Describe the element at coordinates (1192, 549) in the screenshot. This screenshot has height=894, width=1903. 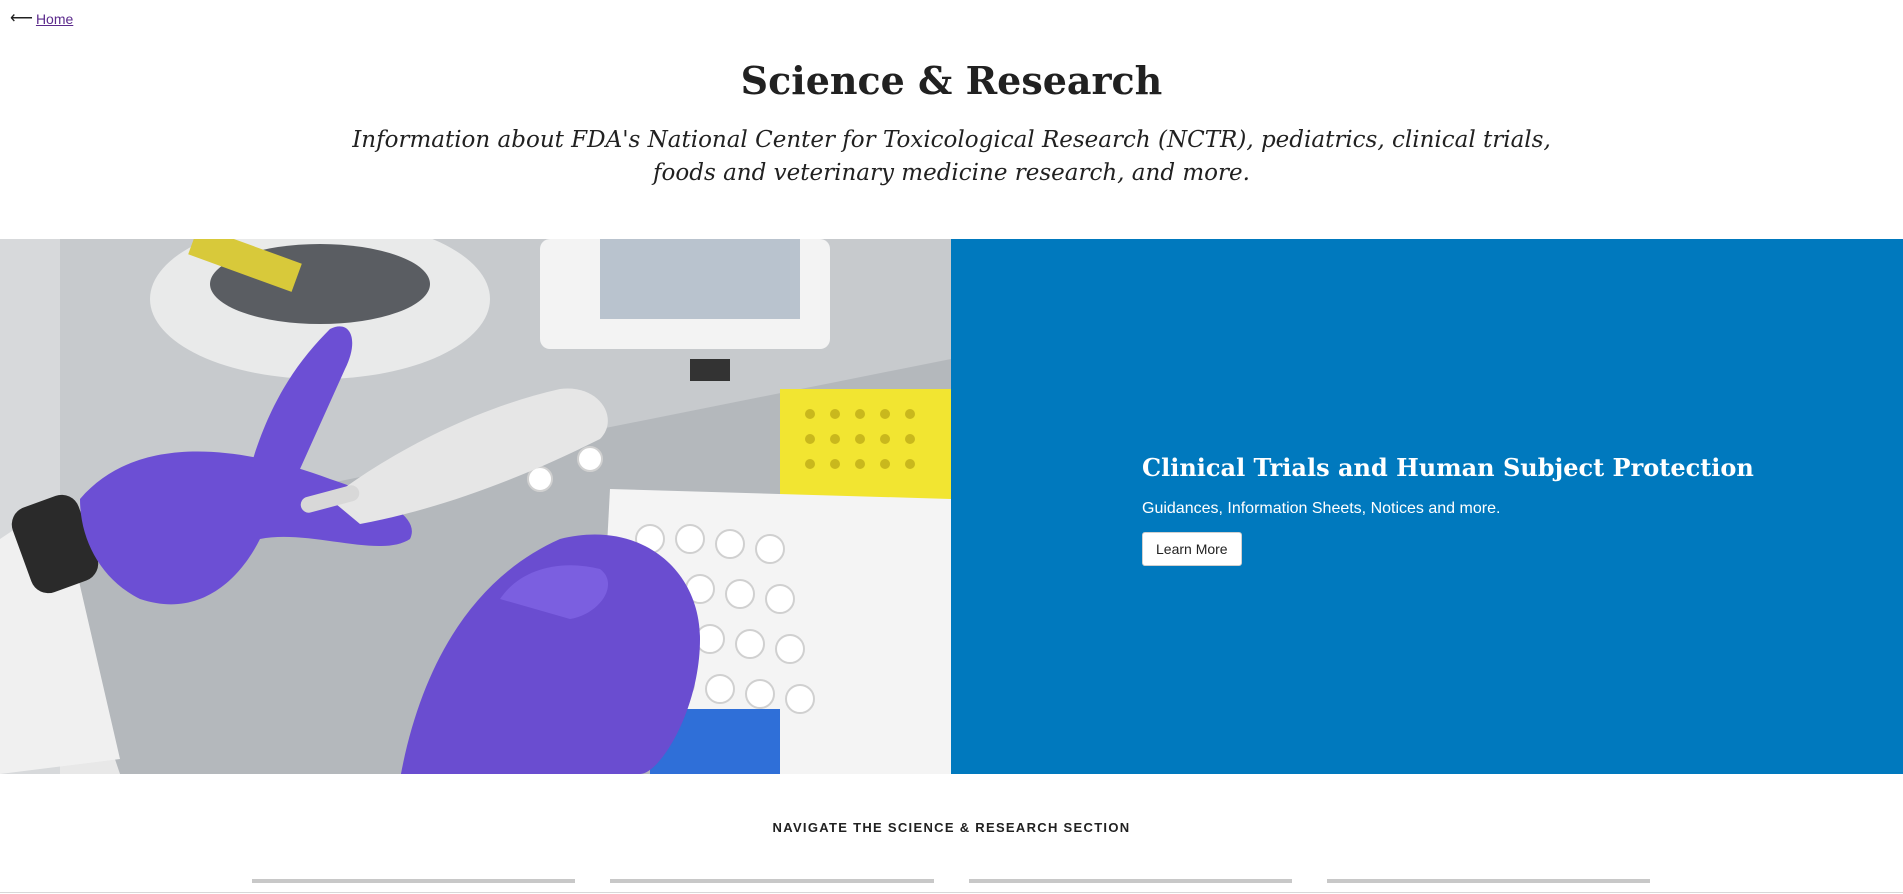
I see `learn-more-button: Learn More` at that location.